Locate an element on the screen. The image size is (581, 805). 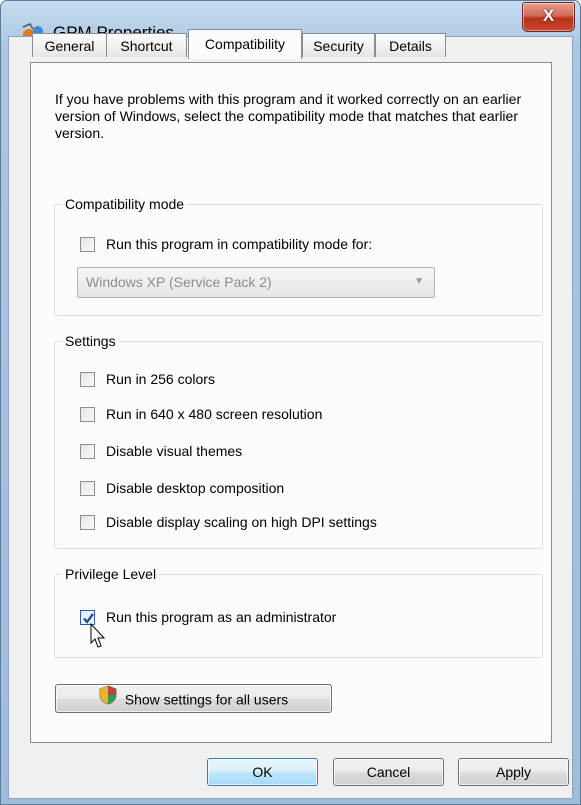
setting-disable-dpi-scaling-checkbox is located at coordinates (87, 522).